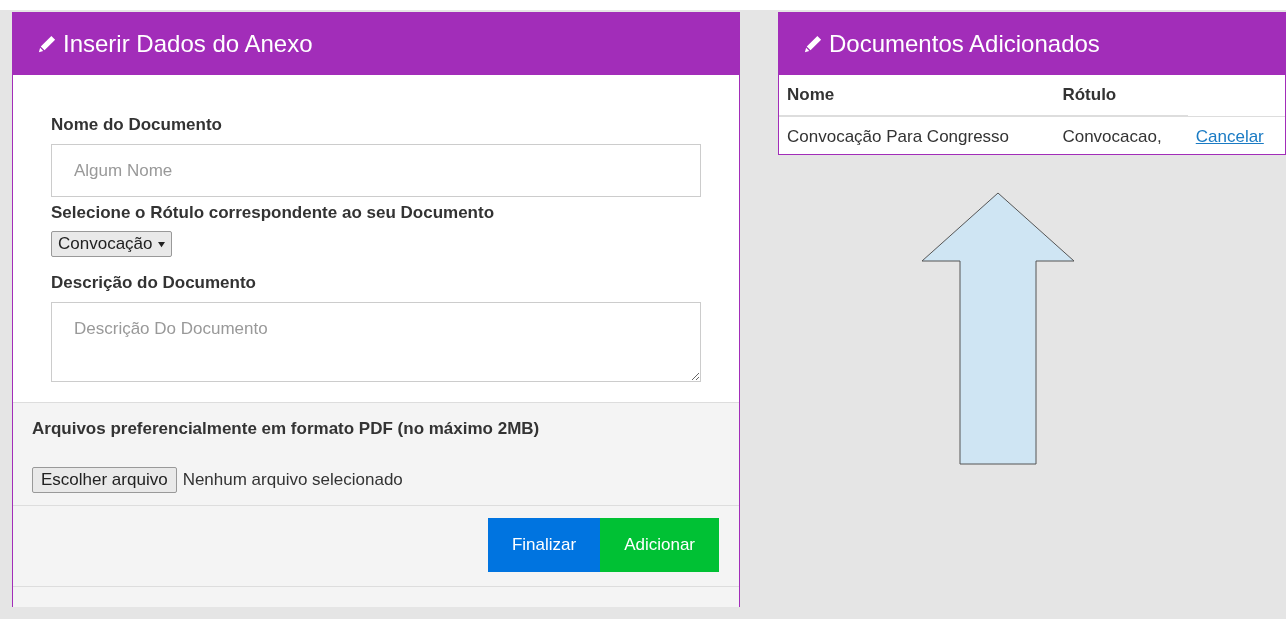 The image size is (1286, 619). I want to click on upload-note: Arquivos preferencialmente em formato PDF (no máximo 2MB), so click(286, 429).